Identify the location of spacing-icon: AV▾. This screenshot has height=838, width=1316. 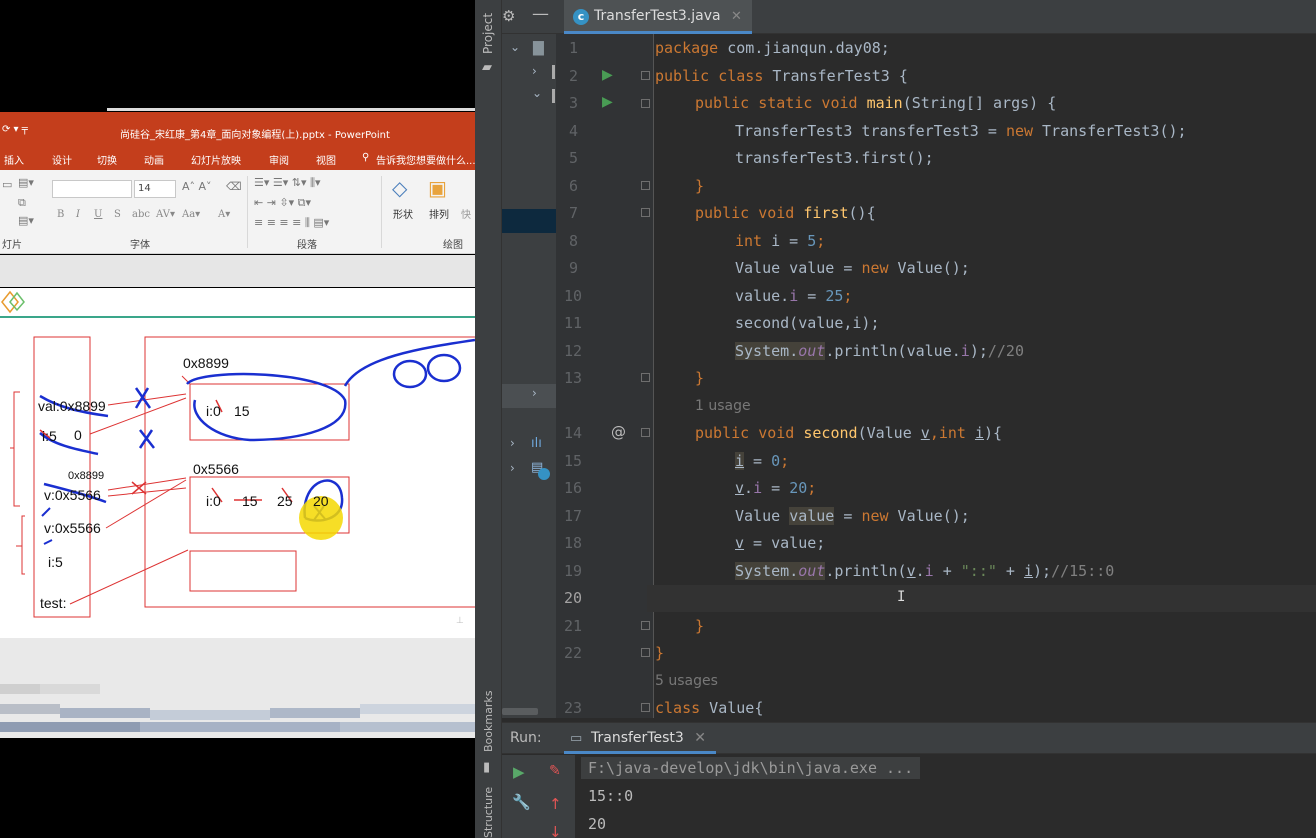
(165, 214).